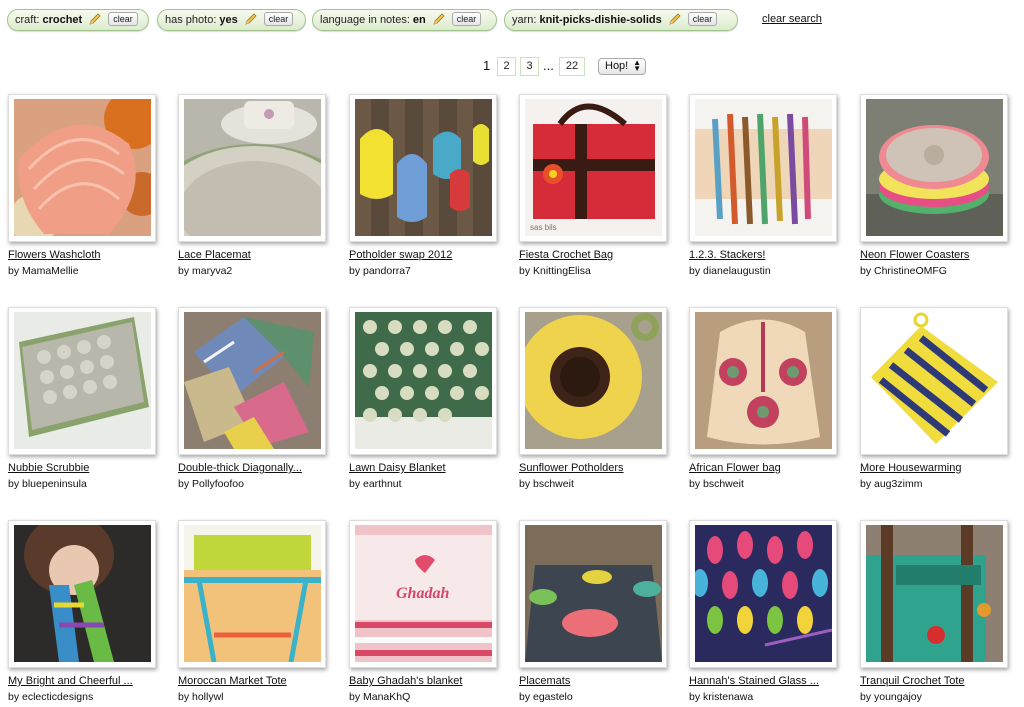  Describe the element at coordinates (400, 255) in the screenshot. I see `pattern-title-link: Potholder swap 2012` at that location.